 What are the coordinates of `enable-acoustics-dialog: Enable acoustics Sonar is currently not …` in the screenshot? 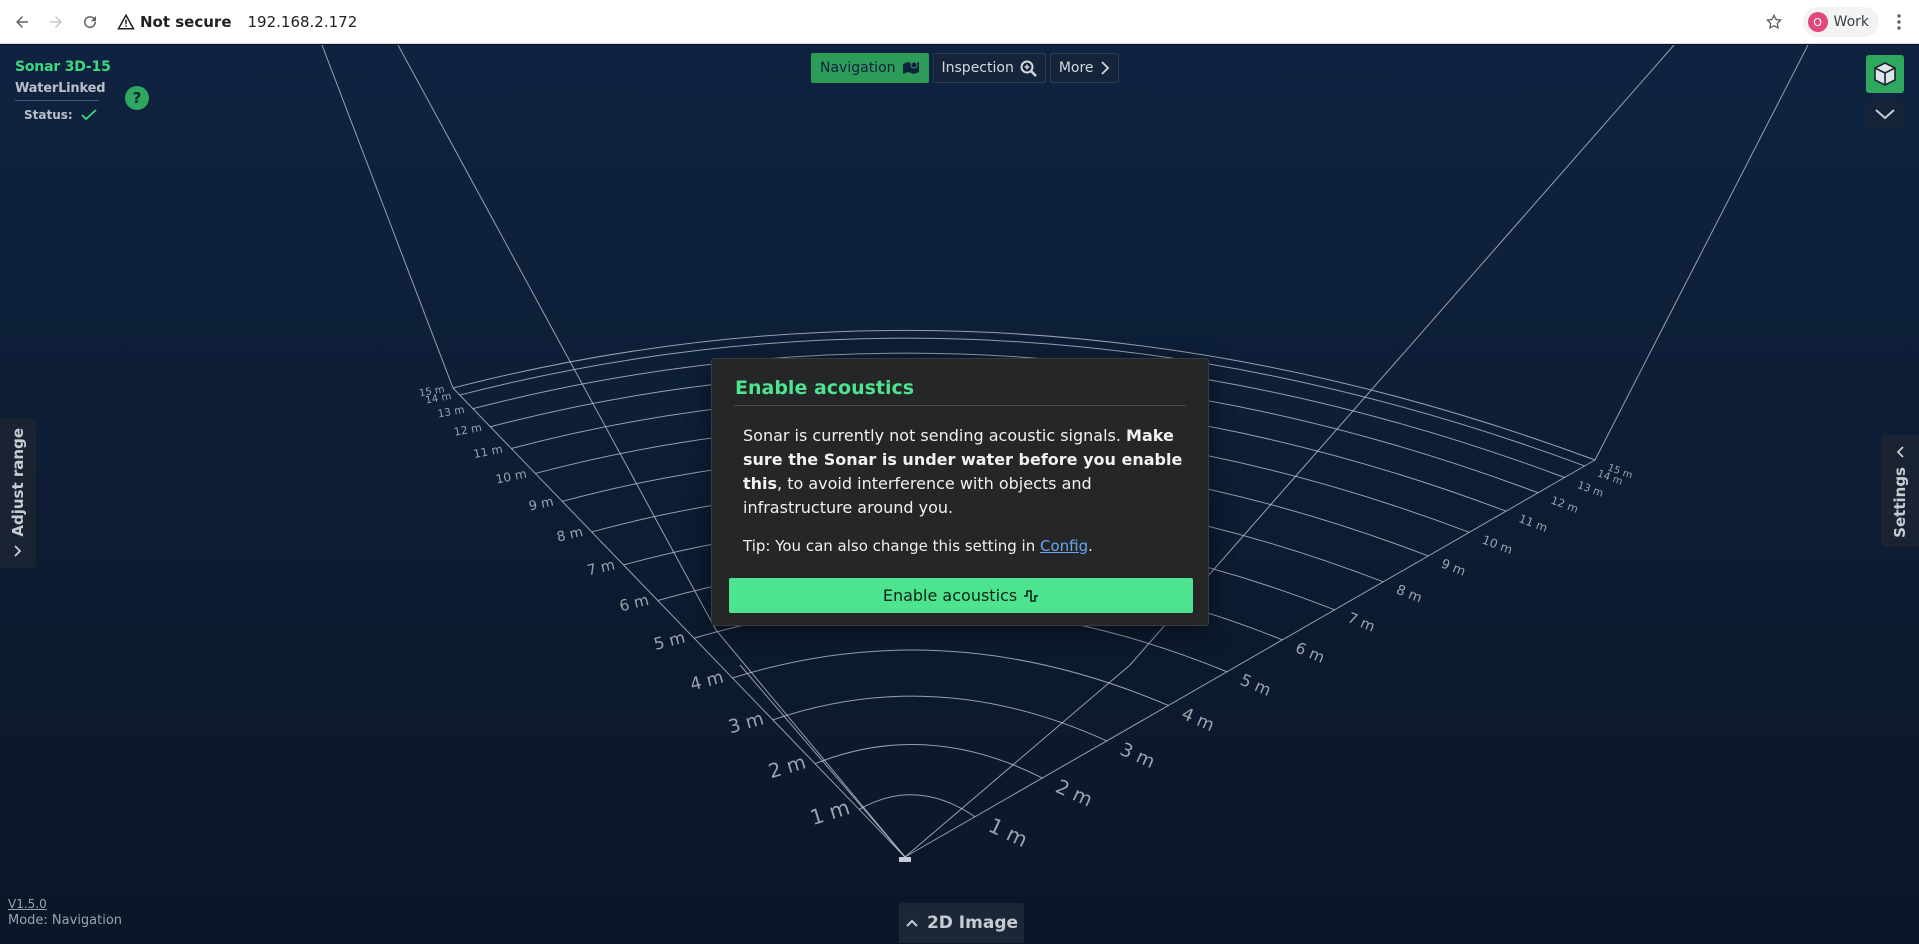 It's located at (960, 492).